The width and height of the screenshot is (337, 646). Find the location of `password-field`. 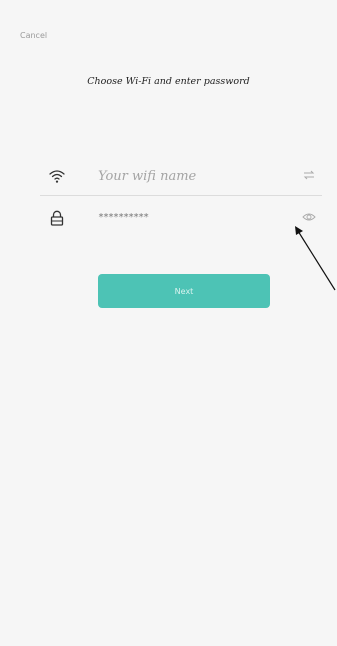

password-field is located at coordinates (181, 218).